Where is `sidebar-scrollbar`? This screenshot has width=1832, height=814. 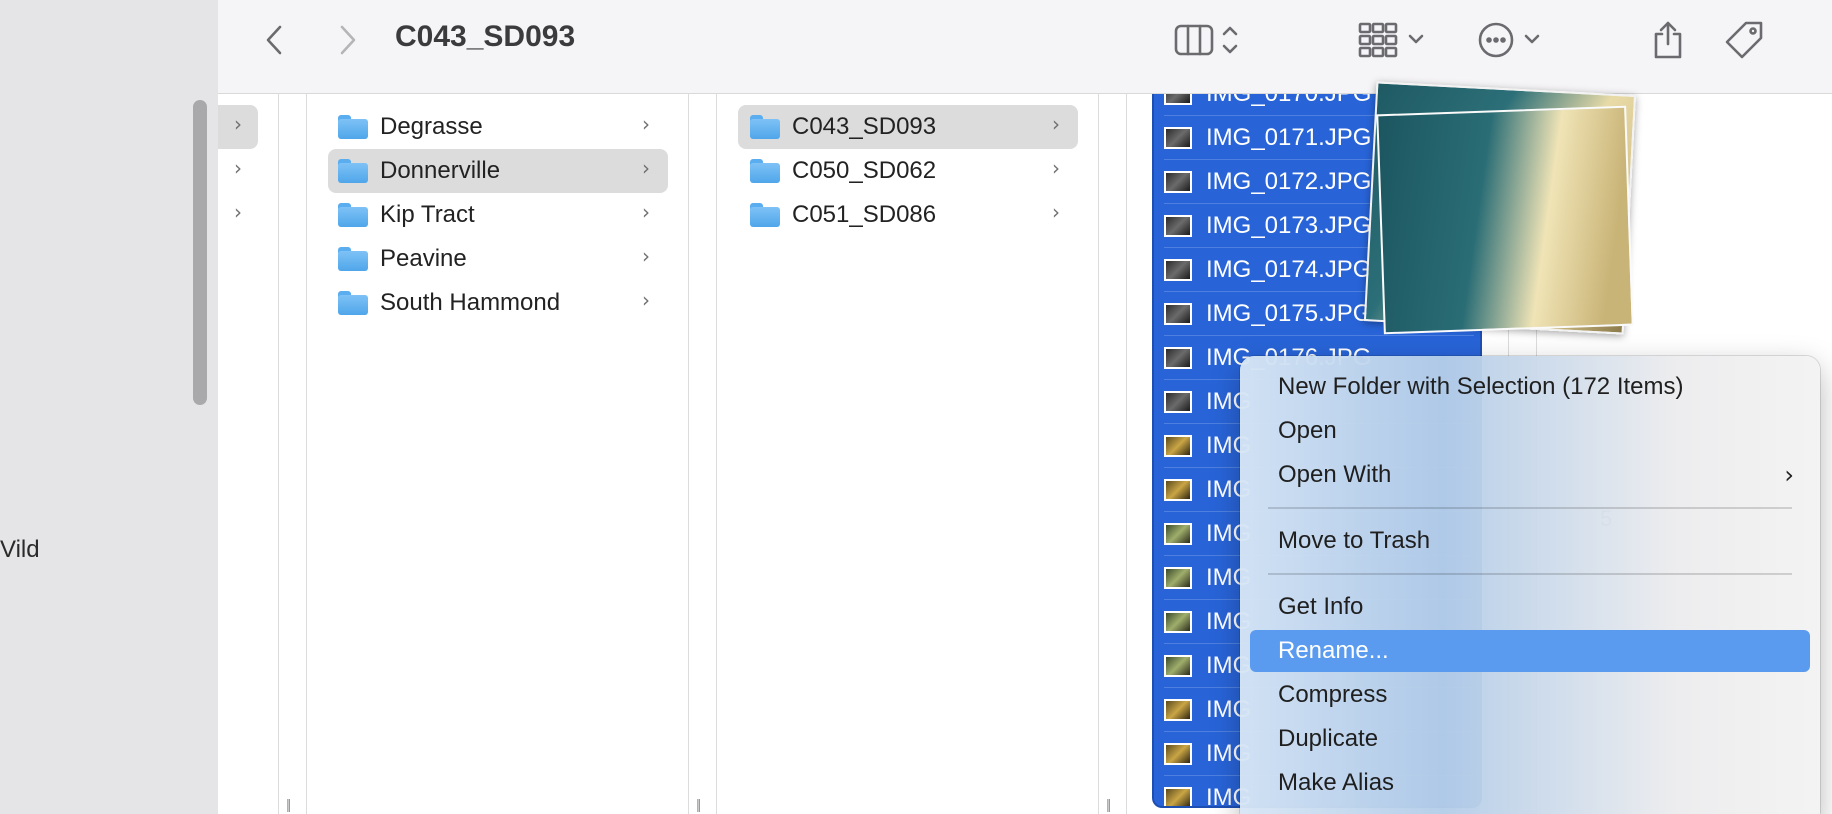 sidebar-scrollbar is located at coordinates (200, 252).